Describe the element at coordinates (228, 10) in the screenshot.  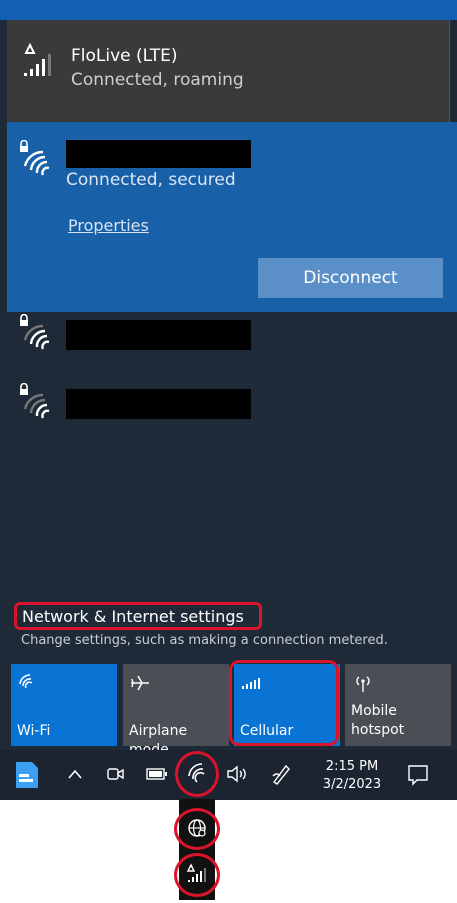
I see `flyout-top-strip` at that location.